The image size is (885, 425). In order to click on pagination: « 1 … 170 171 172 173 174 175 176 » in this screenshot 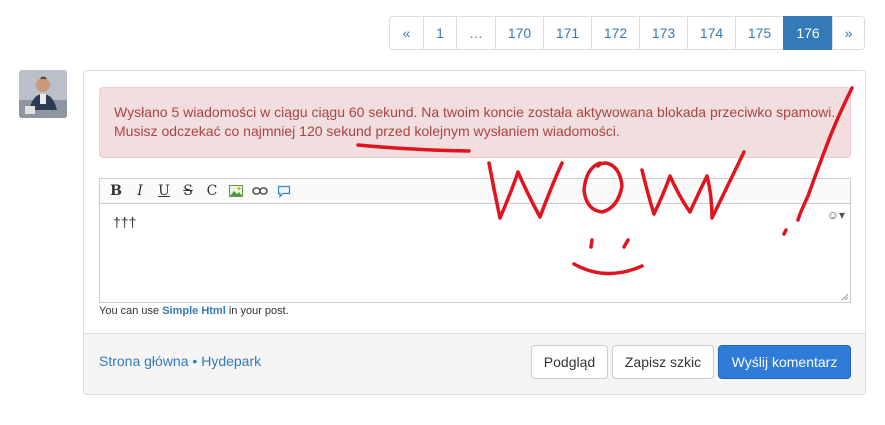, I will do `click(627, 33)`.